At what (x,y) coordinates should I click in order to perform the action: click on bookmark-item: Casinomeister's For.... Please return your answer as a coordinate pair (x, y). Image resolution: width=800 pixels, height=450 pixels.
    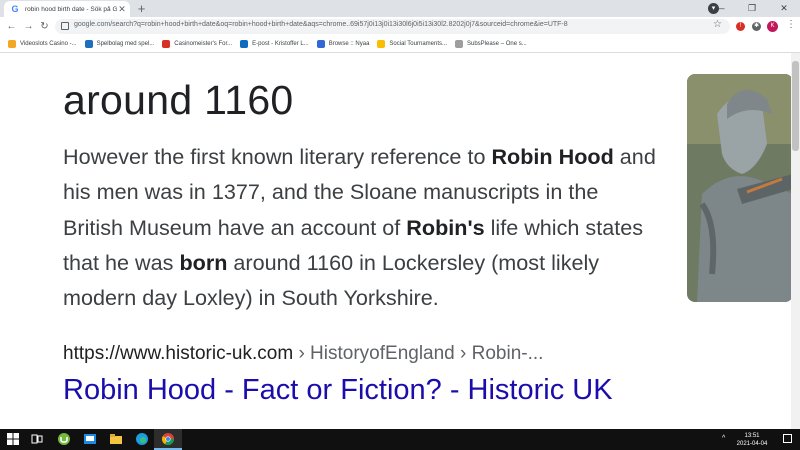
    Looking at the image, I should click on (197, 44).